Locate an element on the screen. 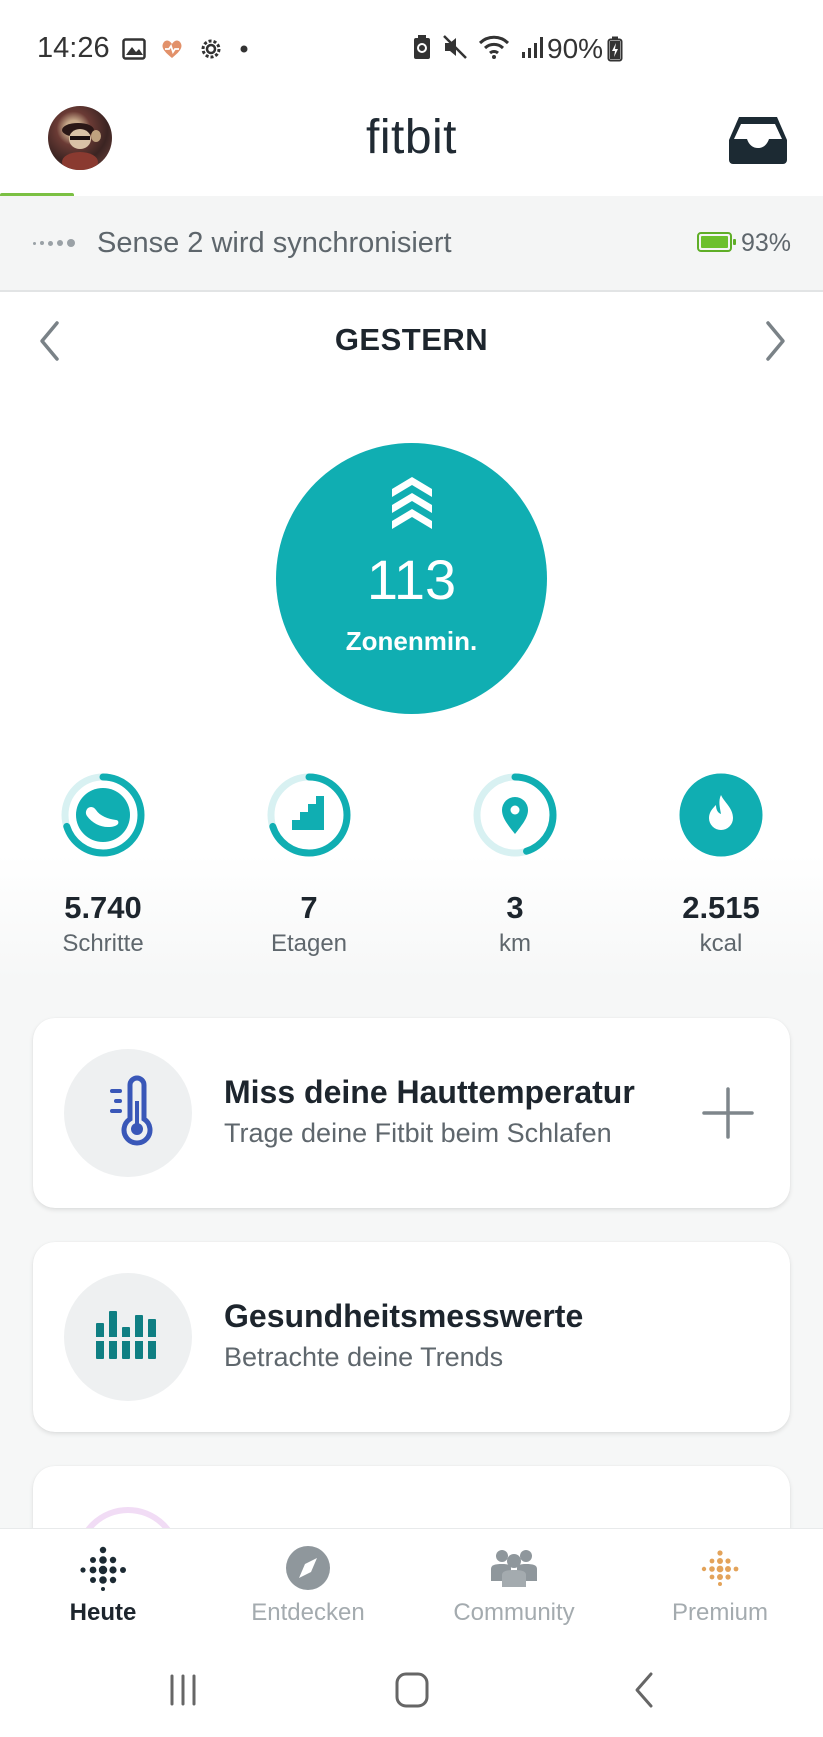  card-subtitle: Betrachte deine Trends is located at coordinates (364, 1357).